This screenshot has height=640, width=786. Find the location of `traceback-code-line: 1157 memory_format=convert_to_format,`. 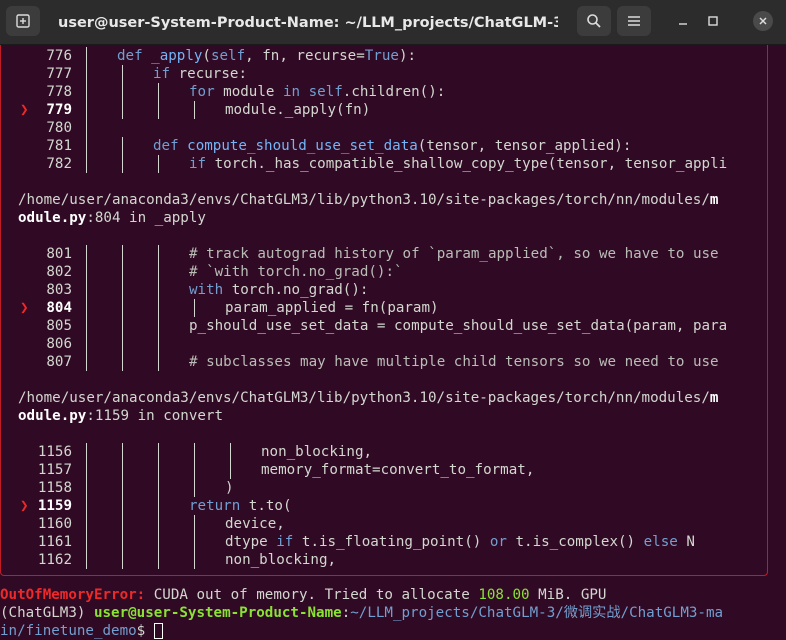

traceback-code-line: 1157 memory_format=convert_to_format, is located at coordinates (380, 470).